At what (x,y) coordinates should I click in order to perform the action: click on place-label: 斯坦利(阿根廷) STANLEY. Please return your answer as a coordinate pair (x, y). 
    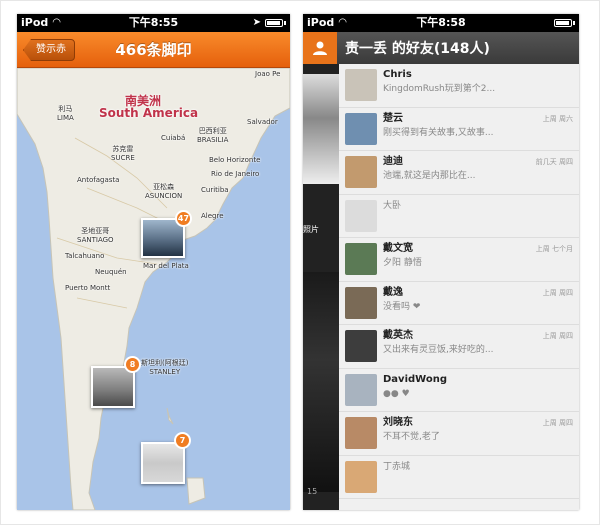
    Looking at the image, I should click on (165, 367).